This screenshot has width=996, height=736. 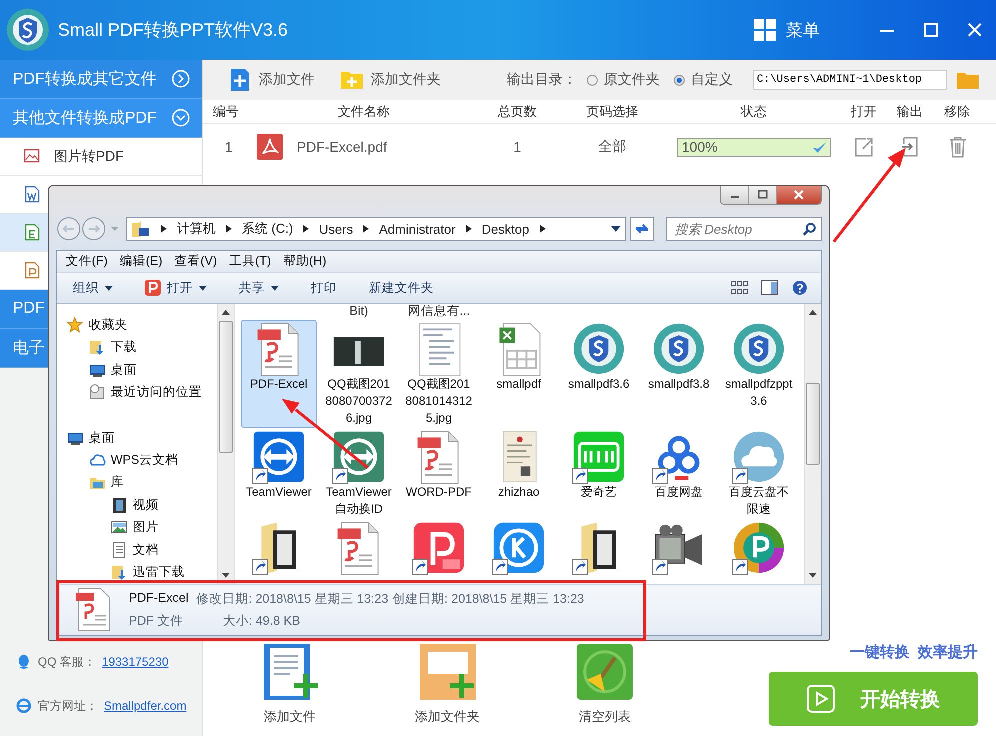 I want to click on file-label: Bit), so click(x=359, y=312).